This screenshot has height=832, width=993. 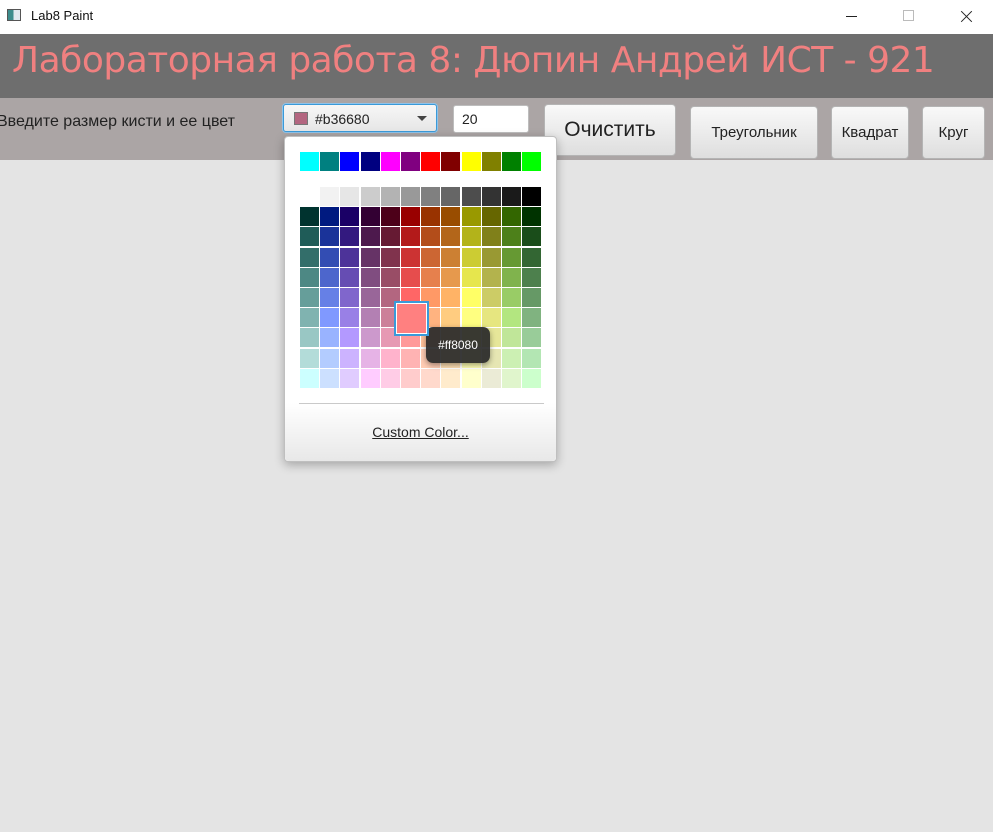 I want to click on circle-button: Круг, so click(x=953, y=132).